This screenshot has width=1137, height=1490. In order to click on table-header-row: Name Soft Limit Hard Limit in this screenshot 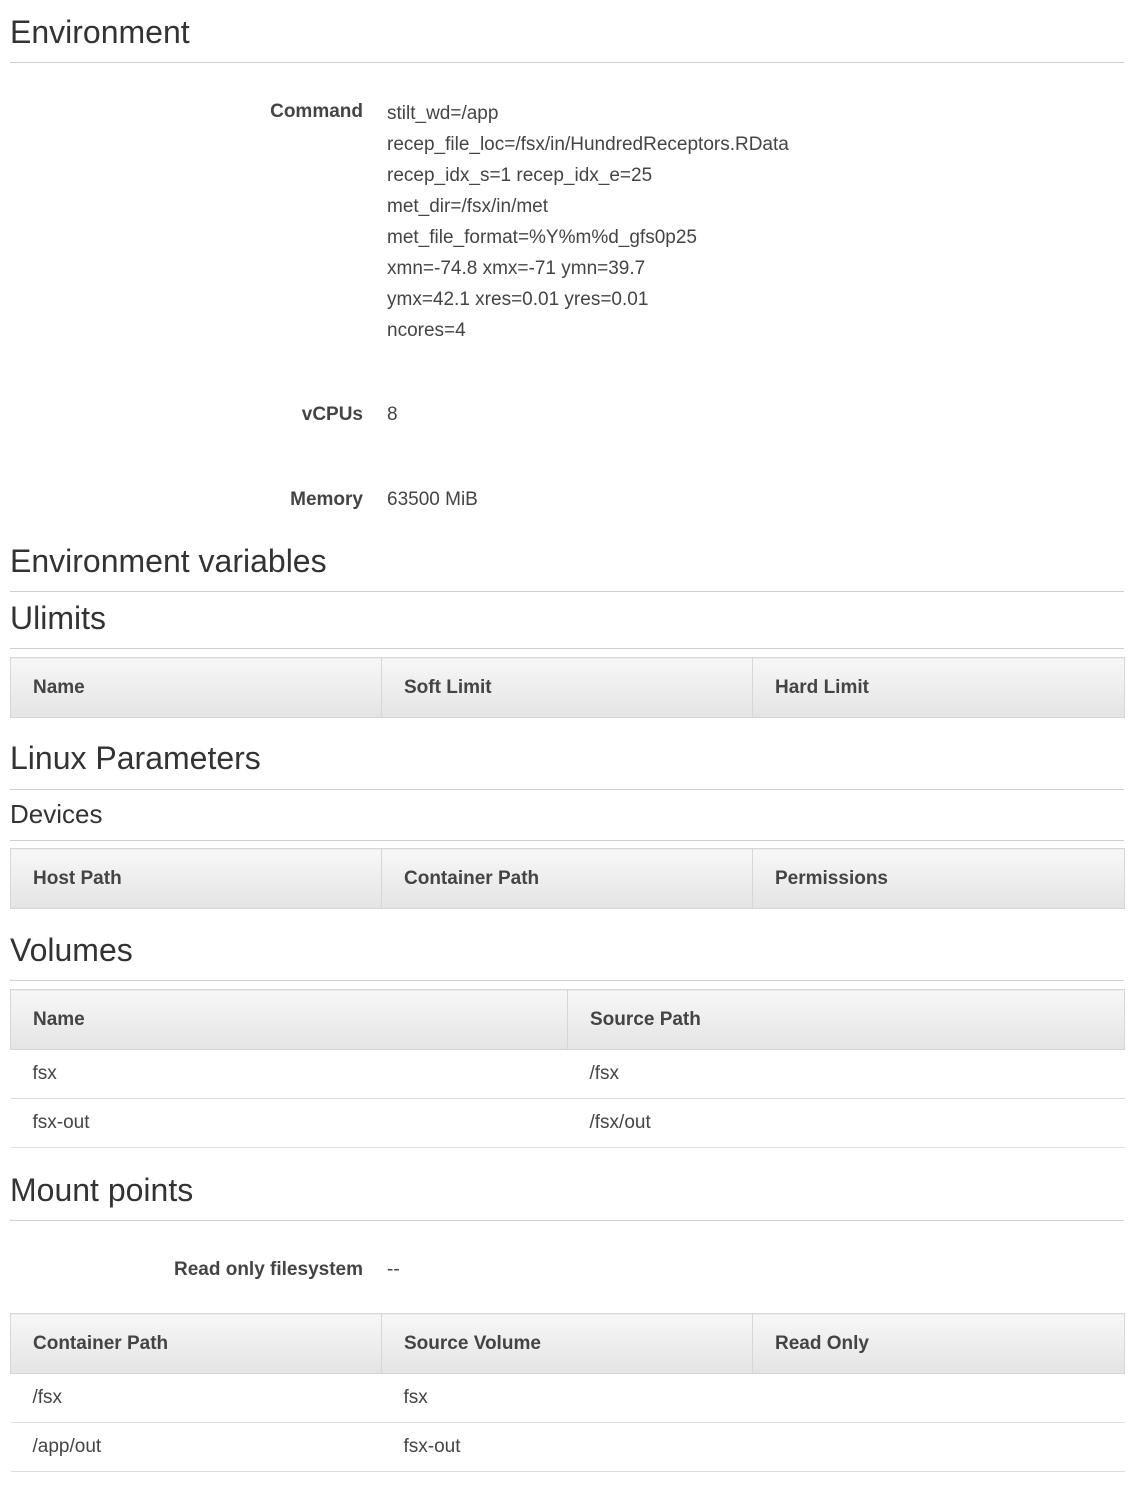, I will do `click(567, 687)`.